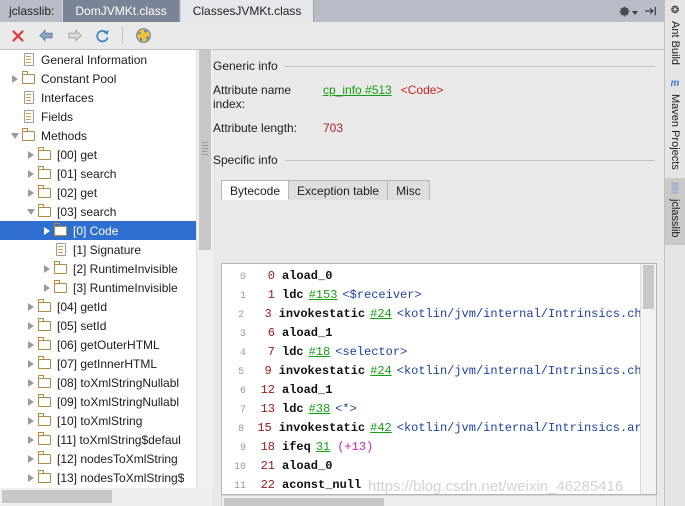 Image resolution: width=685 pixels, height=506 pixels. Describe the element at coordinates (628, 11) in the screenshot. I see `settings-button` at that location.